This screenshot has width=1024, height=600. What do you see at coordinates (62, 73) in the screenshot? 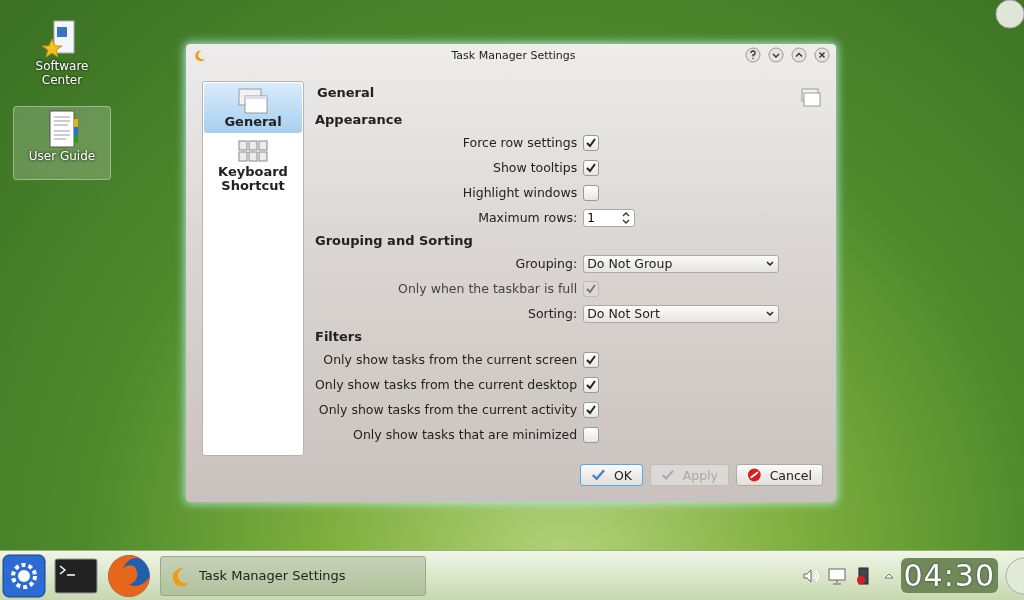
I see `icon-label: Software Center` at bounding box center [62, 73].